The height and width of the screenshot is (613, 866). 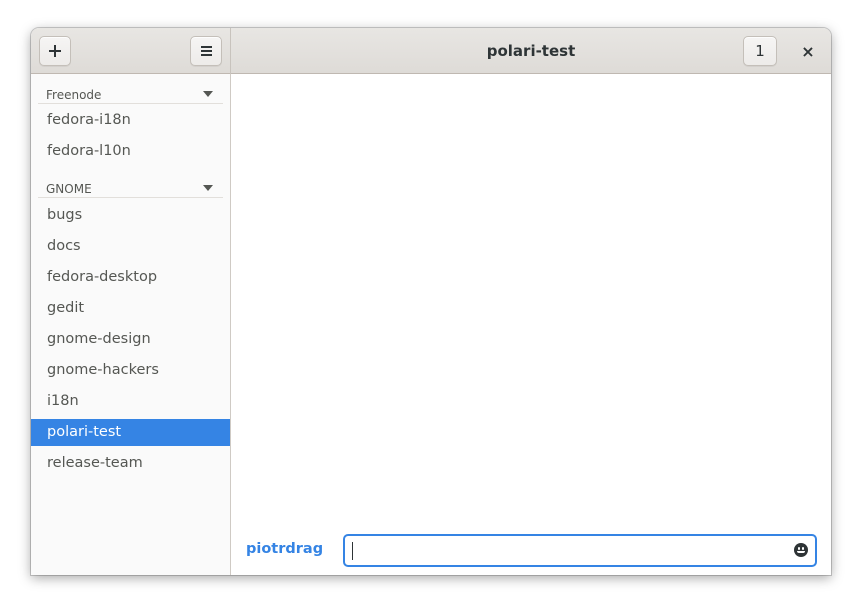 I want to click on close-icon: ×, so click(x=808, y=51).